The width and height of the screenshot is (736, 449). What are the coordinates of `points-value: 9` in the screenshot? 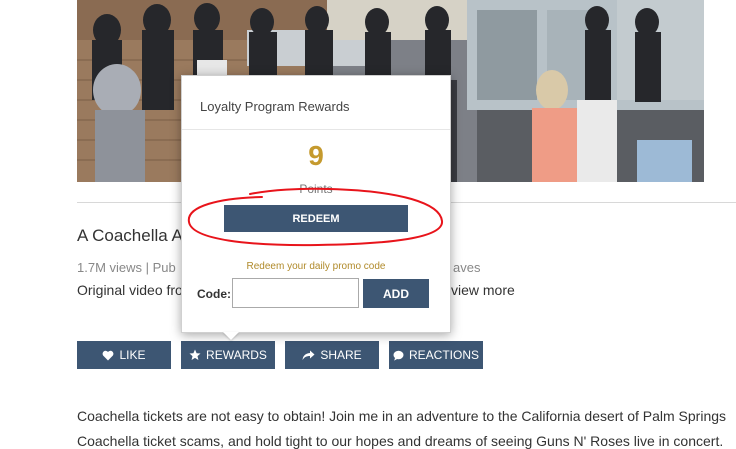 It's located at (316, 155).